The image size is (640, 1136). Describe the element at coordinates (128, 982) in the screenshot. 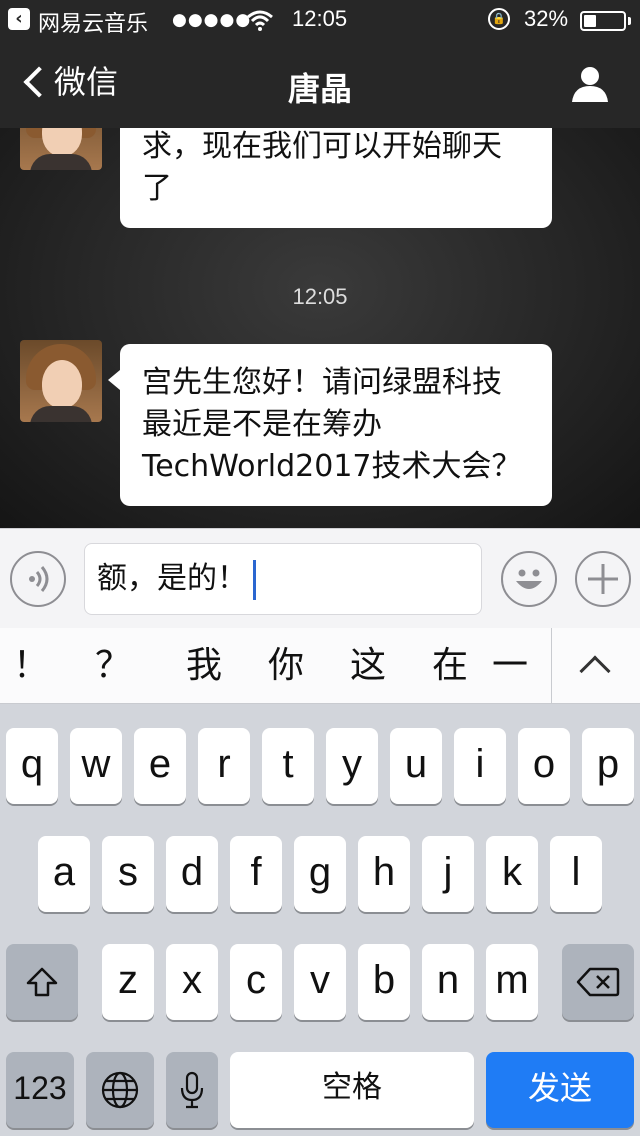

I see `key-z: z` at that location.